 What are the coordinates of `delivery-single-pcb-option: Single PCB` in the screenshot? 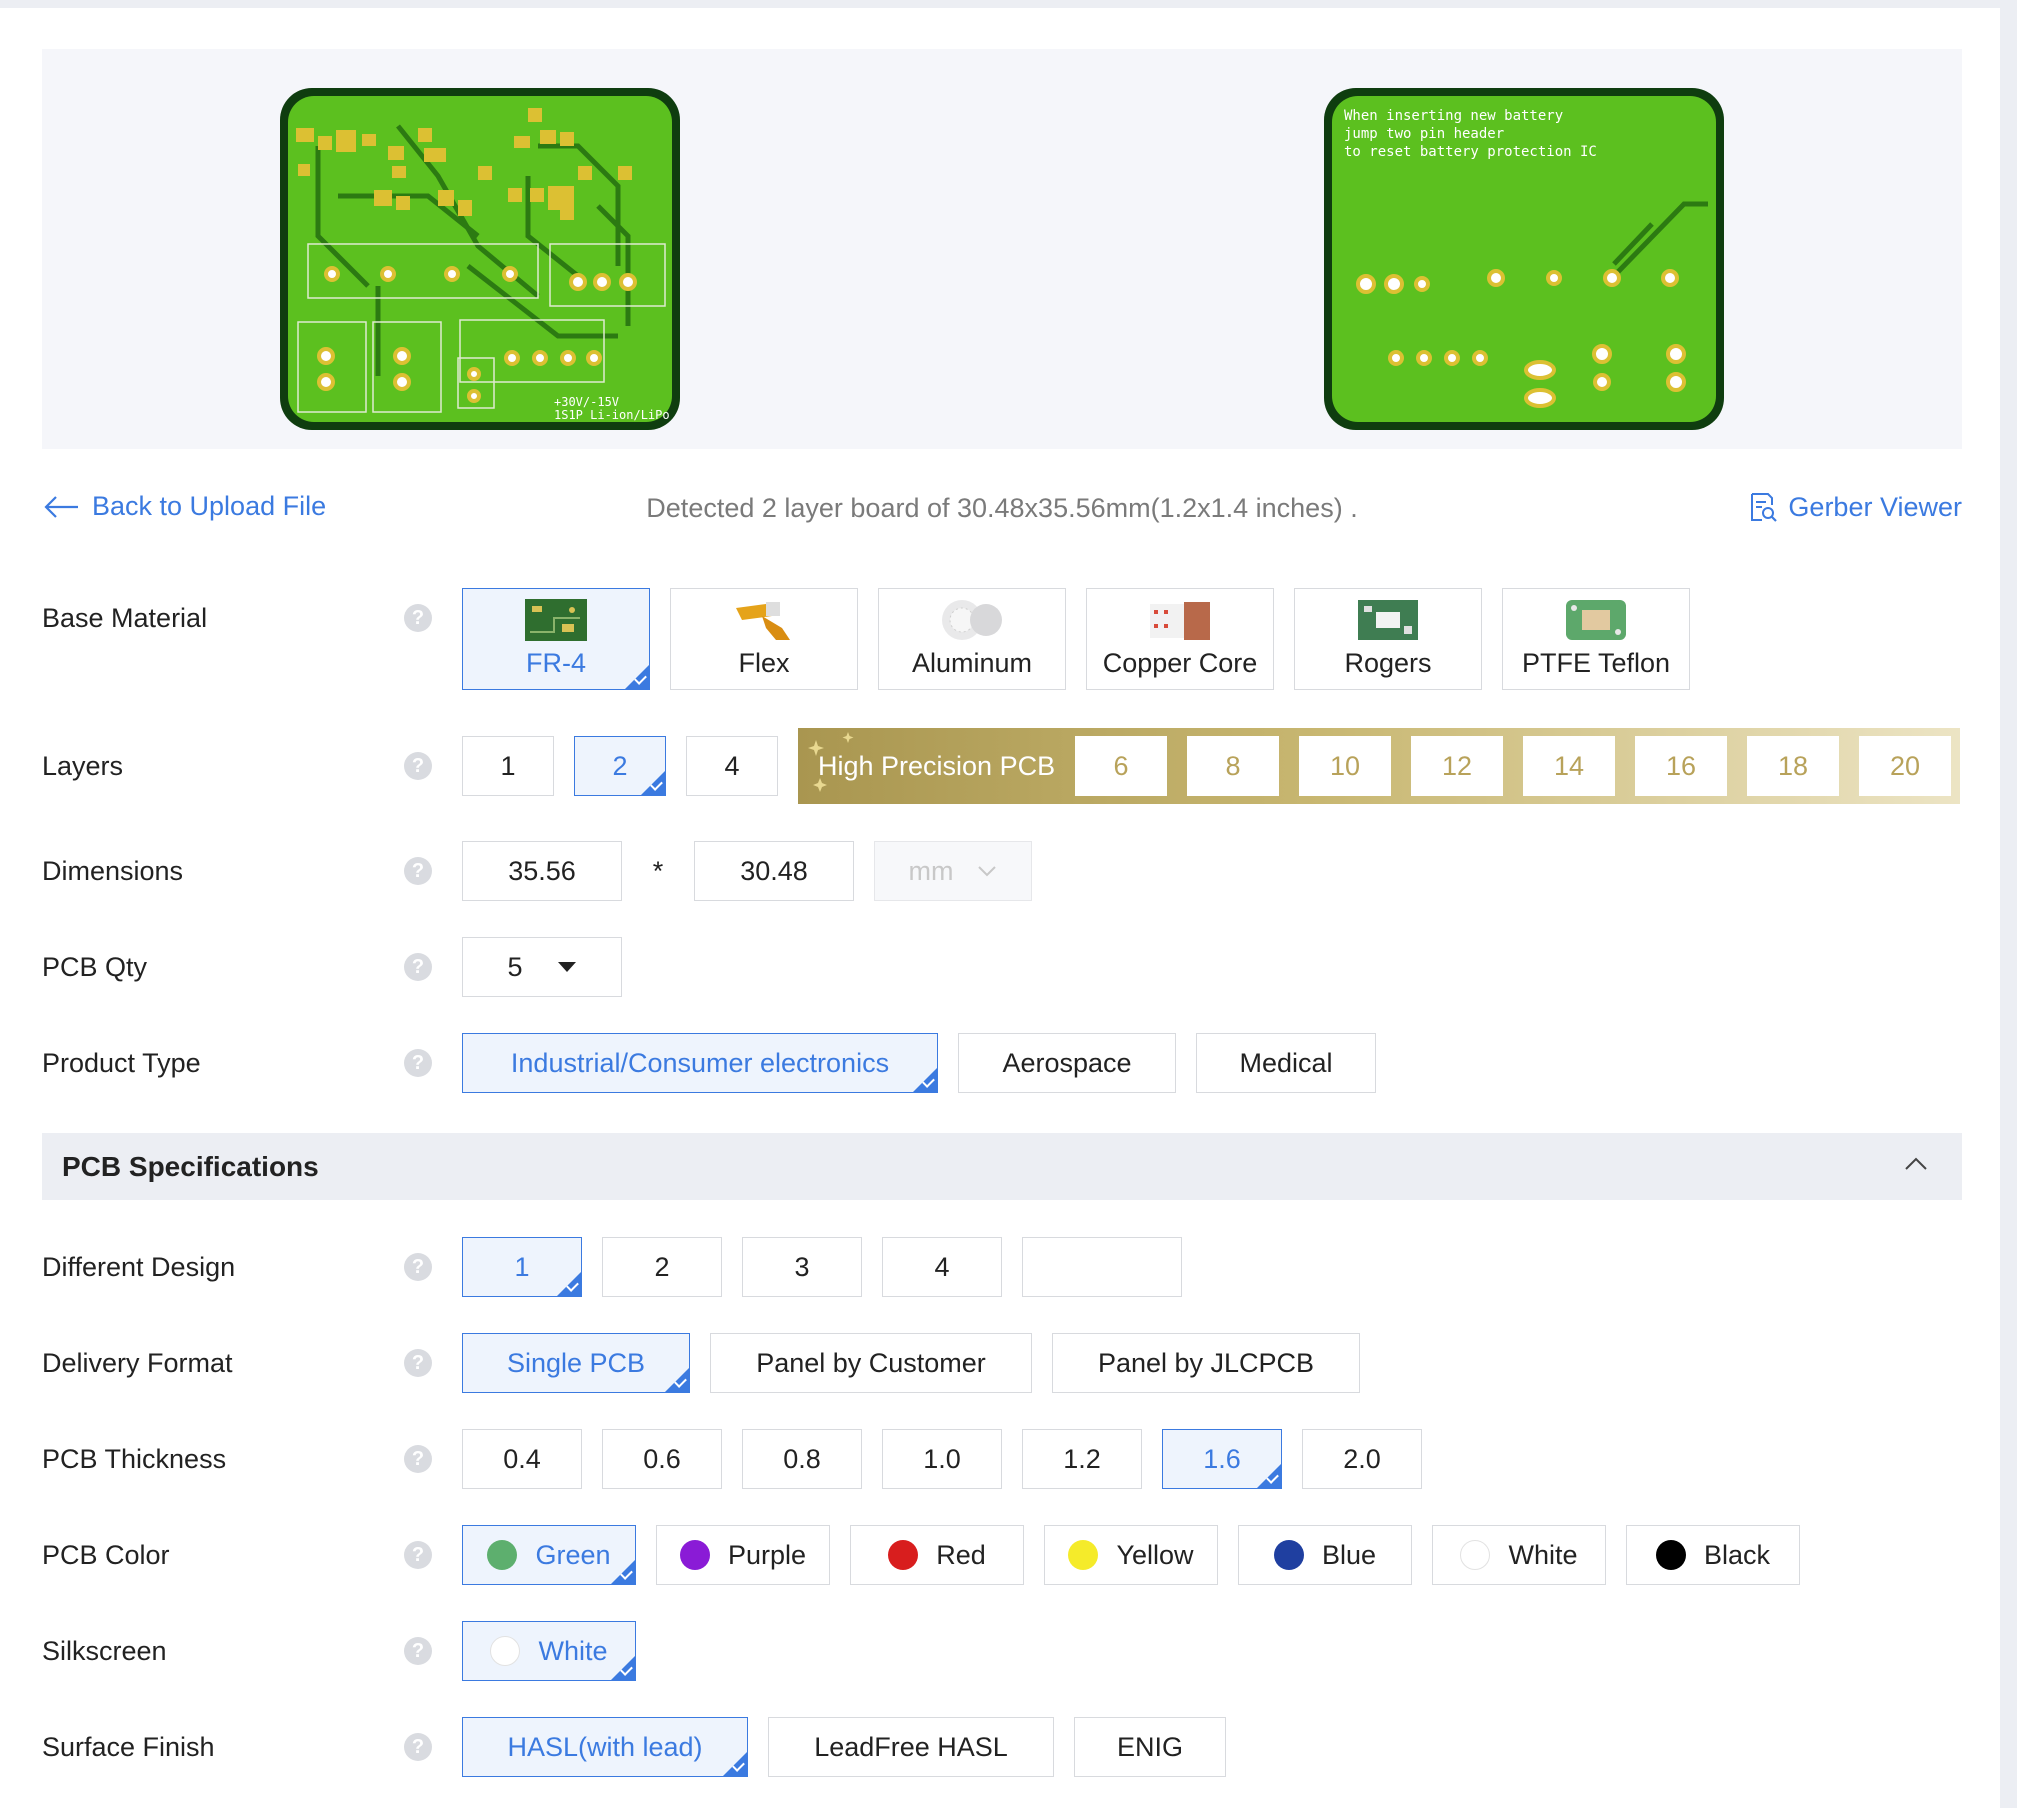 It's located at (576, 1363).